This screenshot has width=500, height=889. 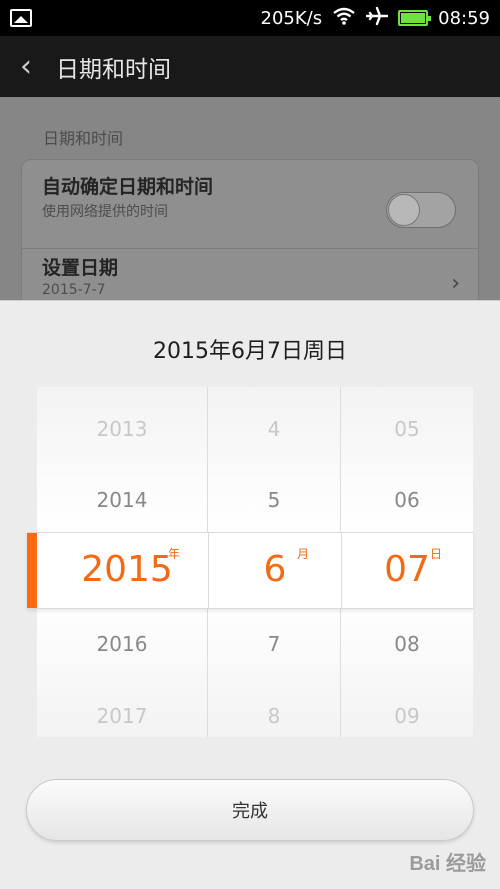 I want to click on page-title: 日期和时间, so click(x=113, y=69).